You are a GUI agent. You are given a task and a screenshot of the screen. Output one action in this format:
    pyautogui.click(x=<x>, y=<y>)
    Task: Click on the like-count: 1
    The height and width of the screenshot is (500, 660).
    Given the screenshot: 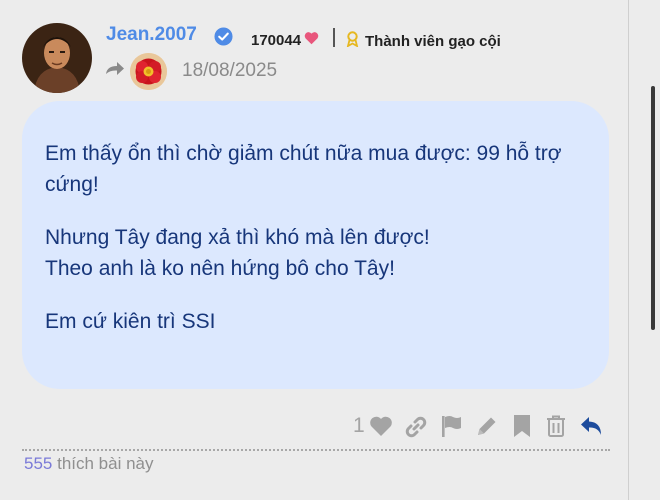 What is the action you would take?
    pyautogui.click(x=359, y=425)
    